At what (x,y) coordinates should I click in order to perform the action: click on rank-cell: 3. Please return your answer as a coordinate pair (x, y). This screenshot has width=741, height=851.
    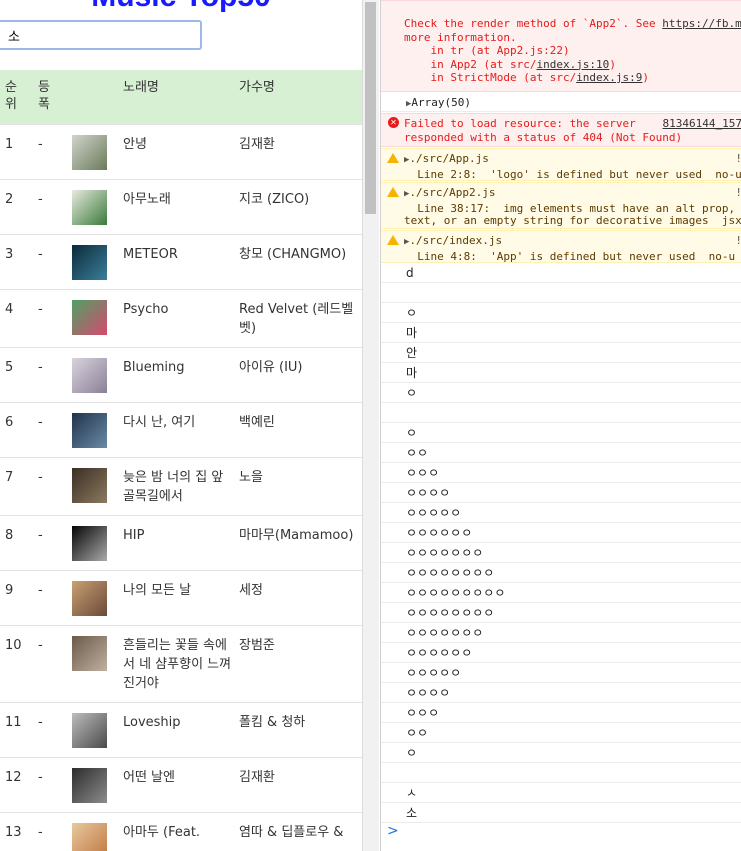
    Looking at the image, I should click on (19, 262).